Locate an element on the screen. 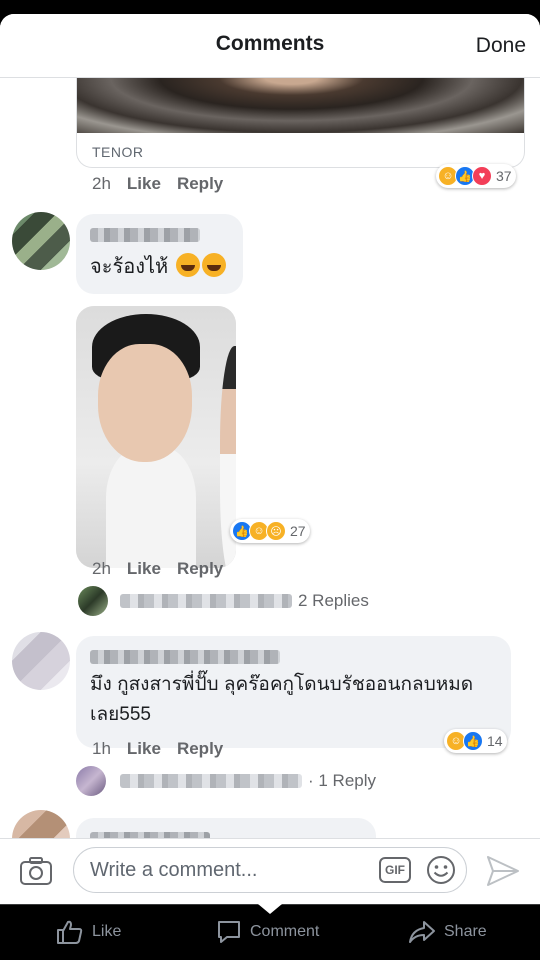 Image resolution: width=540 pixels, height=960 pixels. comment-meta: 1h Like Reply is located at coordinates (165, 749).